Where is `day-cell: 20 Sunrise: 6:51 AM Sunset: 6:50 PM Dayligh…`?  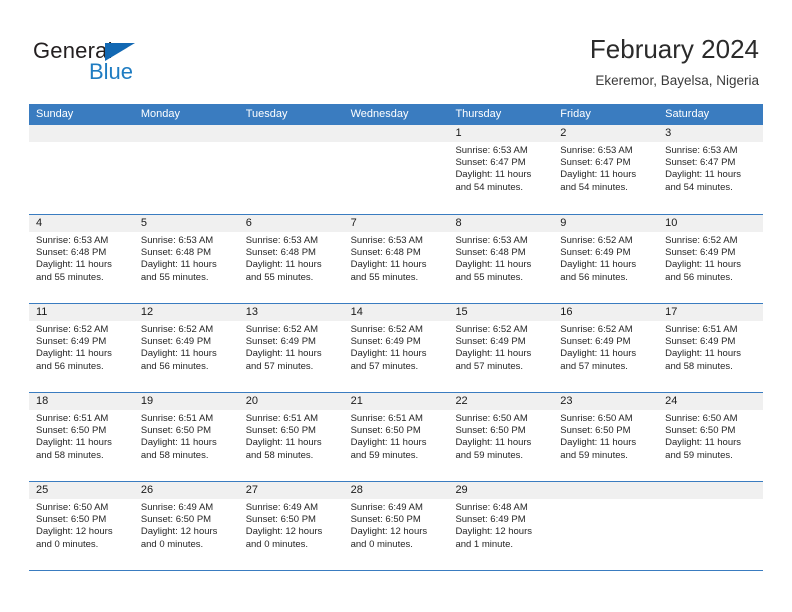 day-cell: 20 Sunrise: 6:51 AM Sunset: 6:50 PM Dayligh… is located at coordinates (291, 437).